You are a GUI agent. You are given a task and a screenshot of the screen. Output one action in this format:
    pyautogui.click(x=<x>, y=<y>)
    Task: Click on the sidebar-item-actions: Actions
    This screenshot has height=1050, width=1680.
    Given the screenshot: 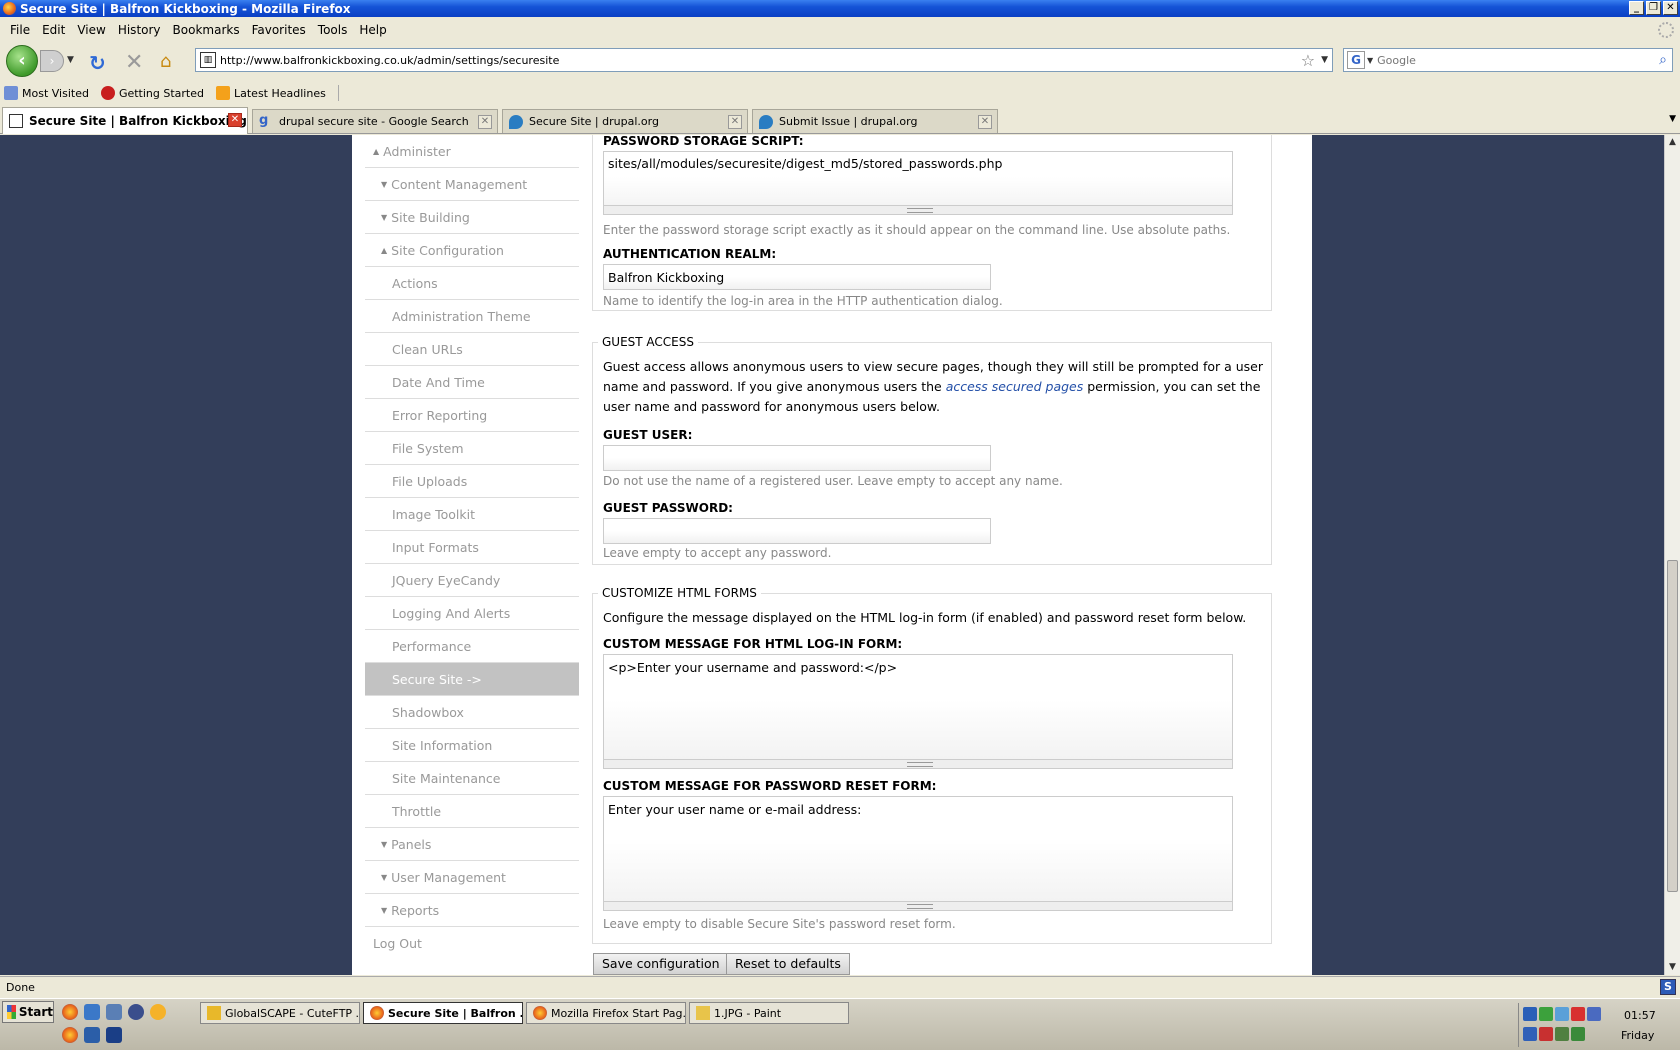 What is the action you would take?
    pyautogui.click(x=472, y=283)
    